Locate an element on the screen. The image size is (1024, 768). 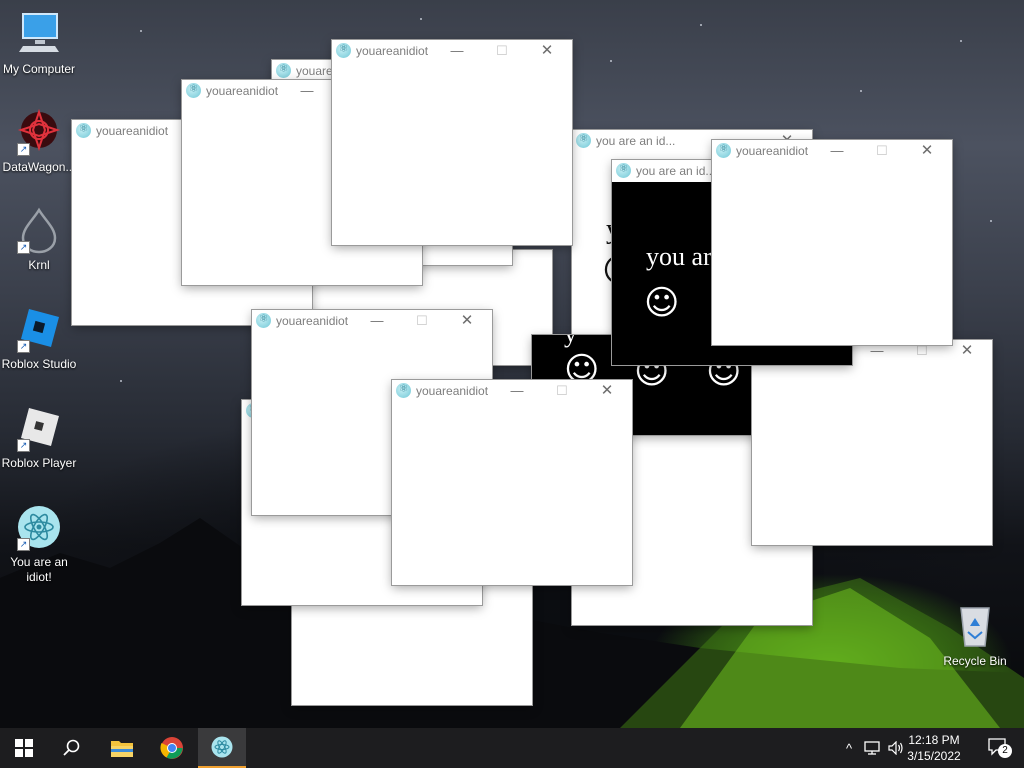
desktop-icon-recycle-bin: Recycle Bin is located at coordinates (975, 635).